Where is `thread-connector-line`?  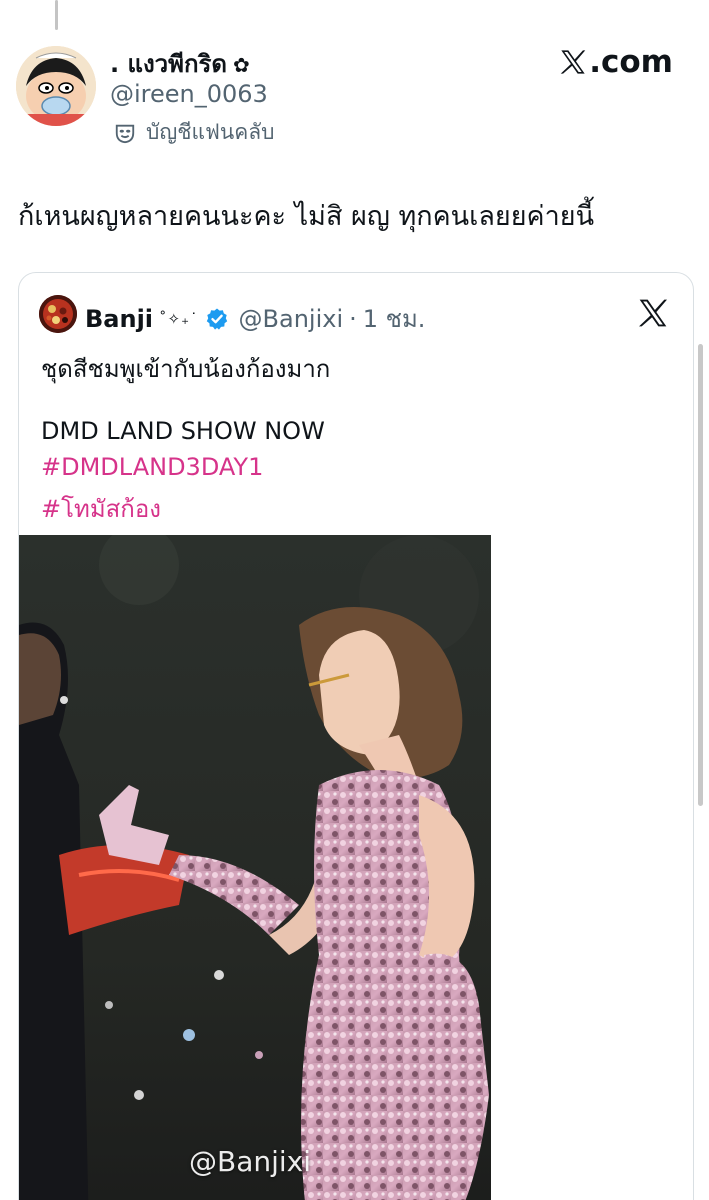
thread-connector-line is located at coordinates (56, 15).